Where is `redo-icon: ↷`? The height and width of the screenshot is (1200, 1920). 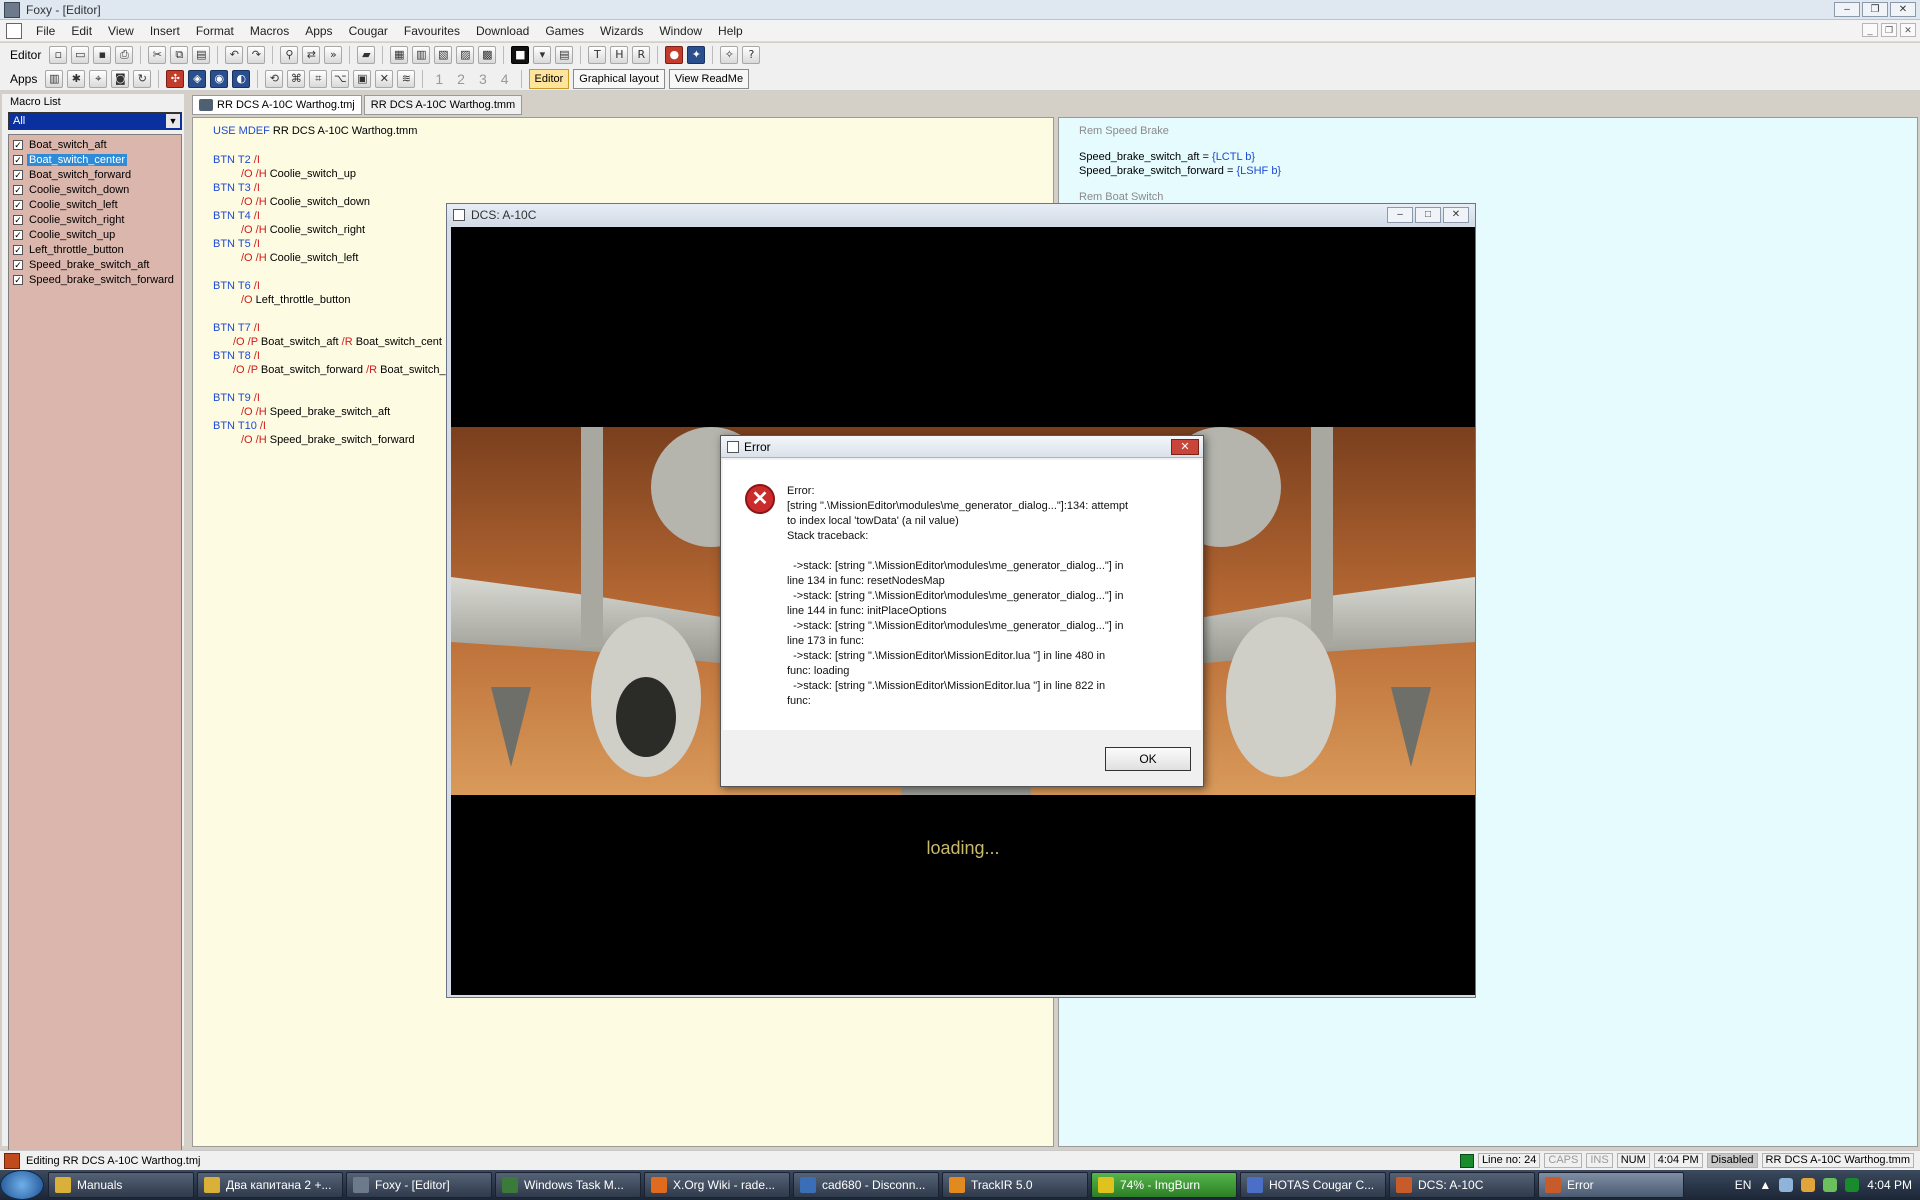
redo-icon: ↷ is located at coordinates (256, 55).